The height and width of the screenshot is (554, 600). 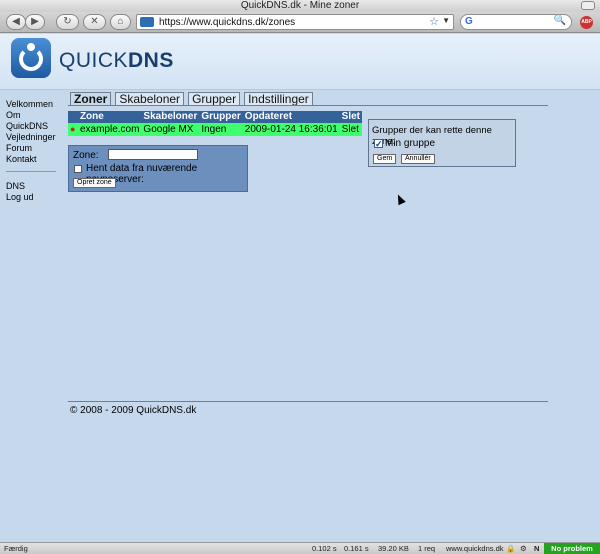 What do you see at coordinates (34, 121) in the screenshot?
I see `sidebar-item-om-quickdns: Om QuickDNS` at bounding box center [34, 121].